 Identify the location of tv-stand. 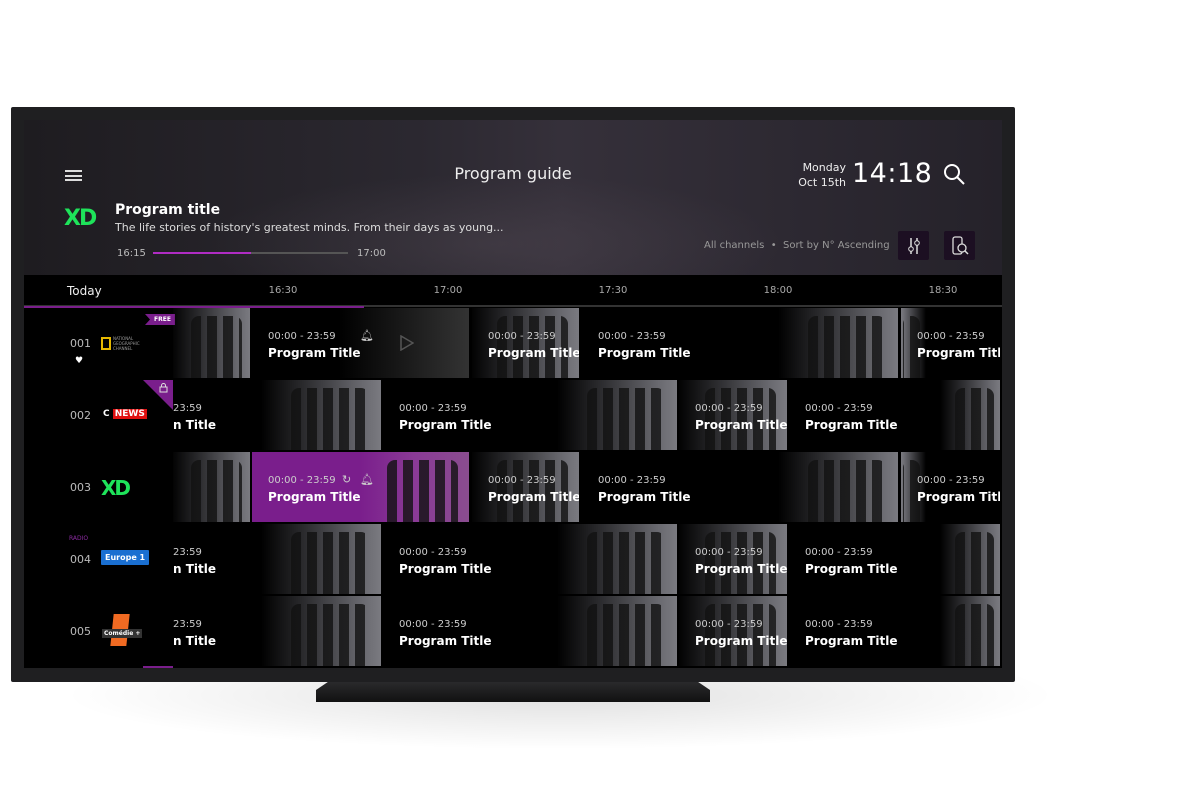
(513, 692).